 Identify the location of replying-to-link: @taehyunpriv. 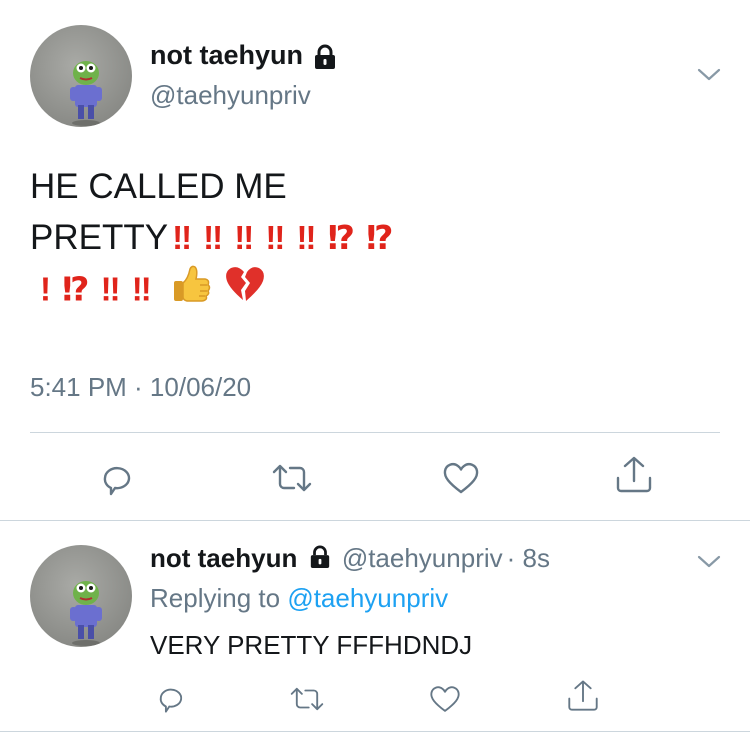
(367, 598).